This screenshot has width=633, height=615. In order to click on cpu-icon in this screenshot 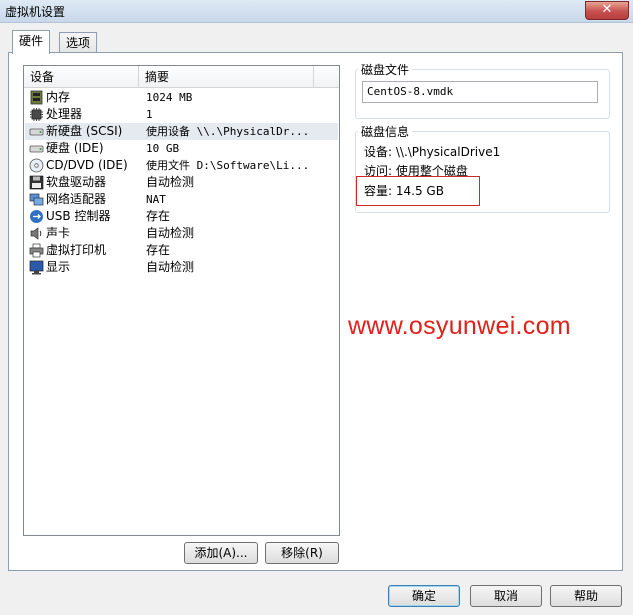, I will do `click(36, 114)`.